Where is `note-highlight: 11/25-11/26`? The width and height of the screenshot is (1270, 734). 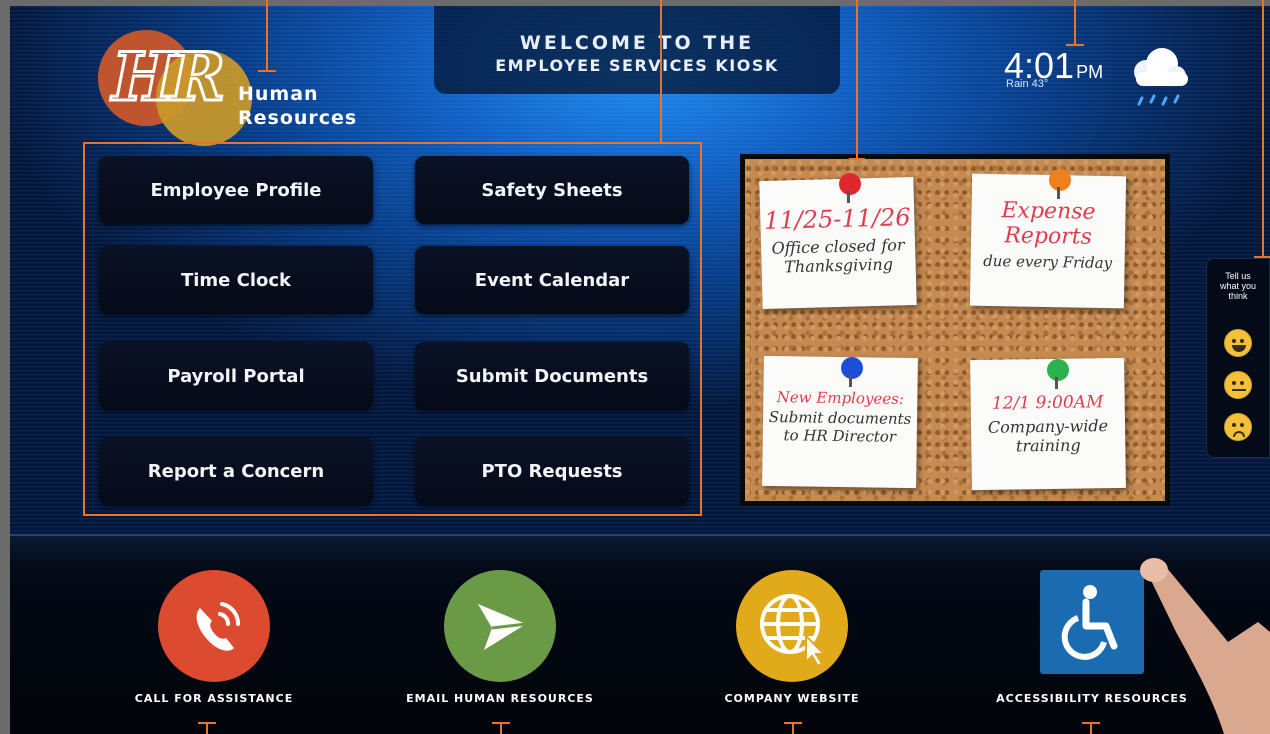
note-highlight: 11/25-11/26 is located at coordinates (837, 219).